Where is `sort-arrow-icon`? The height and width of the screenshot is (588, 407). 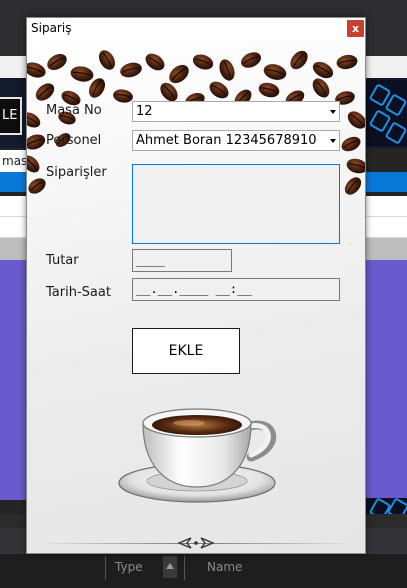 sort-arrow-icon is located at coordinates (170, 567).